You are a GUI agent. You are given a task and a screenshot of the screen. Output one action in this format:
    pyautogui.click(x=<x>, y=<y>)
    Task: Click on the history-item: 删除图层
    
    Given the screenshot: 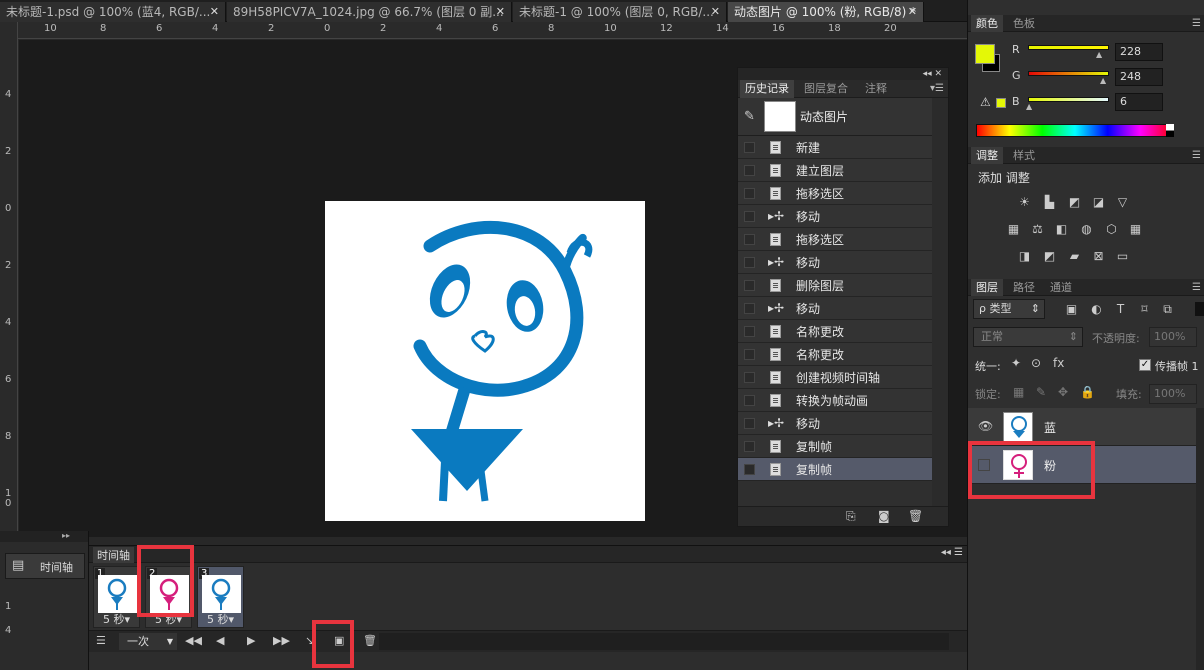 What is the action you would take?
    pyautogui.click(x=843, y=285)
    